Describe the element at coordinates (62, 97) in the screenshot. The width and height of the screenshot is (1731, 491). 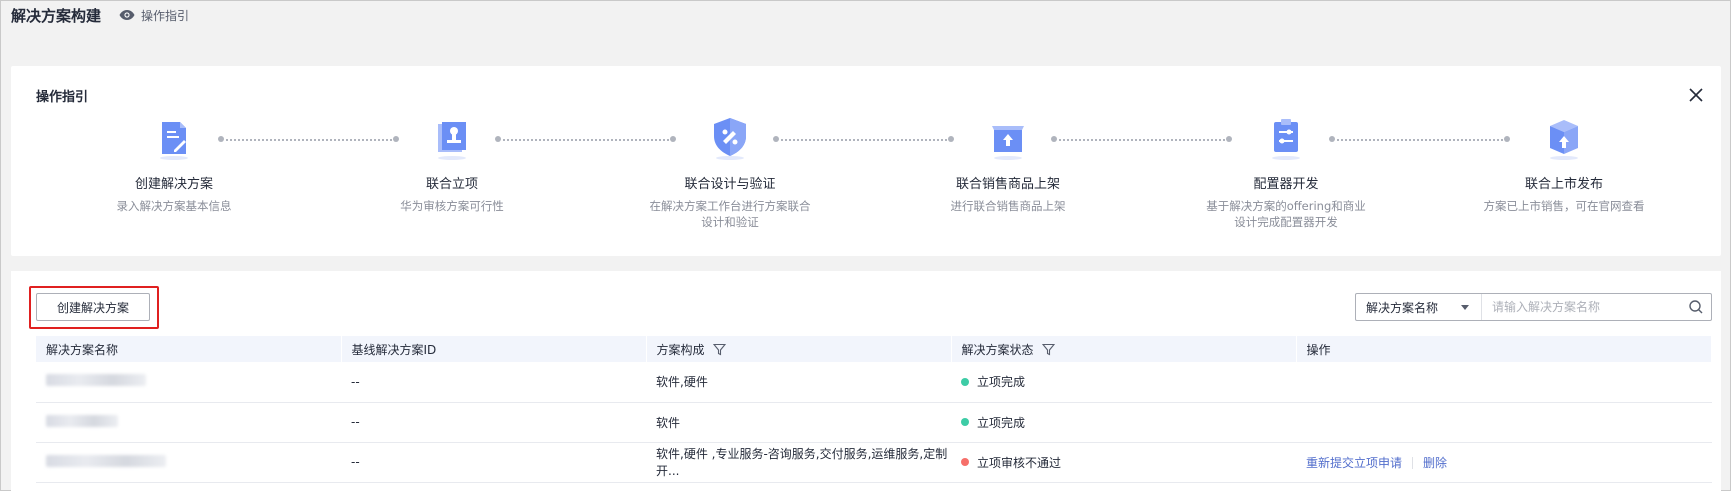
I see `guide-title: 操作指引` at that location.